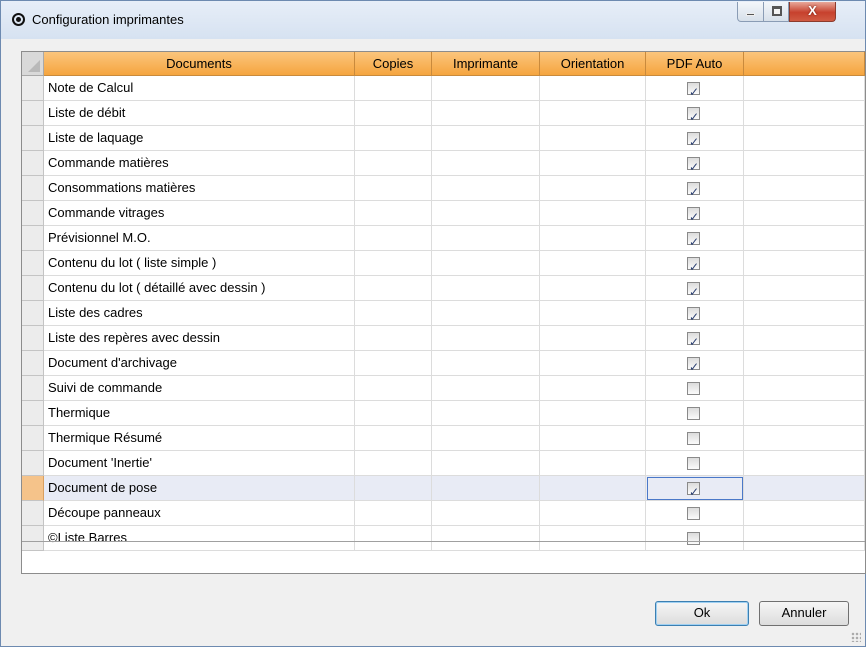 The width and height of the screenshot is (866, 647). What do you see at coordinates (199, 288) in the screenshot?
I see `cell-document: Contenu du lot ( détaillé avec dessin )` at bounding box center [199, 288].